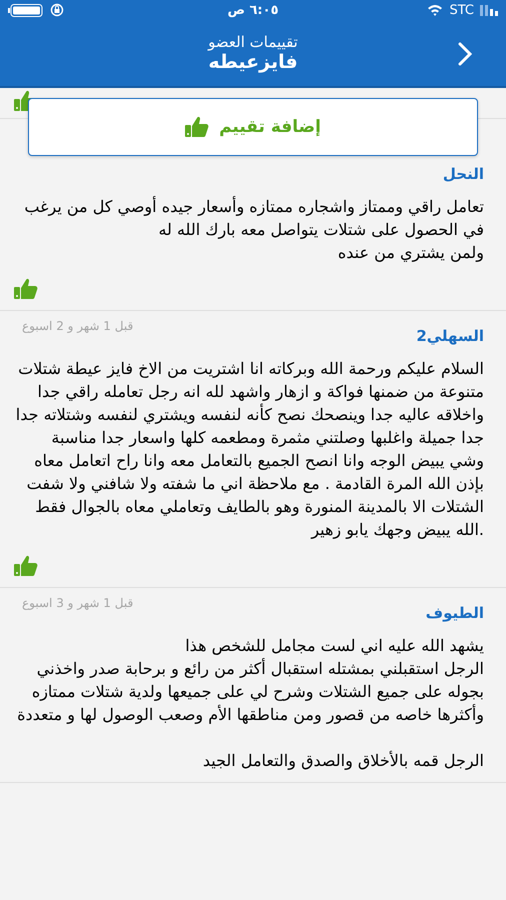 This screenshot has height=900, width=506. Describe the element at coordinates (253, 10) in the screenshot. I see `status-time: ٦:٠٥ ص` at that location.